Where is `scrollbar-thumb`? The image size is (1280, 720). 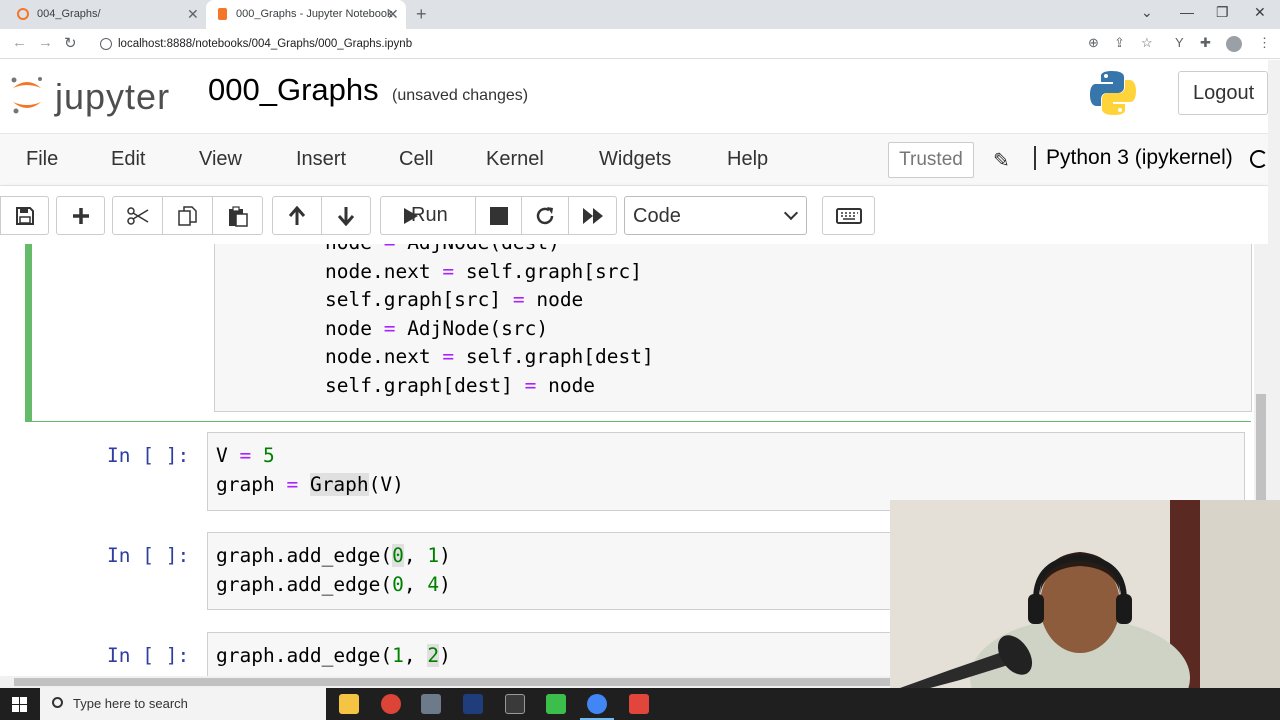 scrollbar-thumb is located at coordinates (1261, 449).